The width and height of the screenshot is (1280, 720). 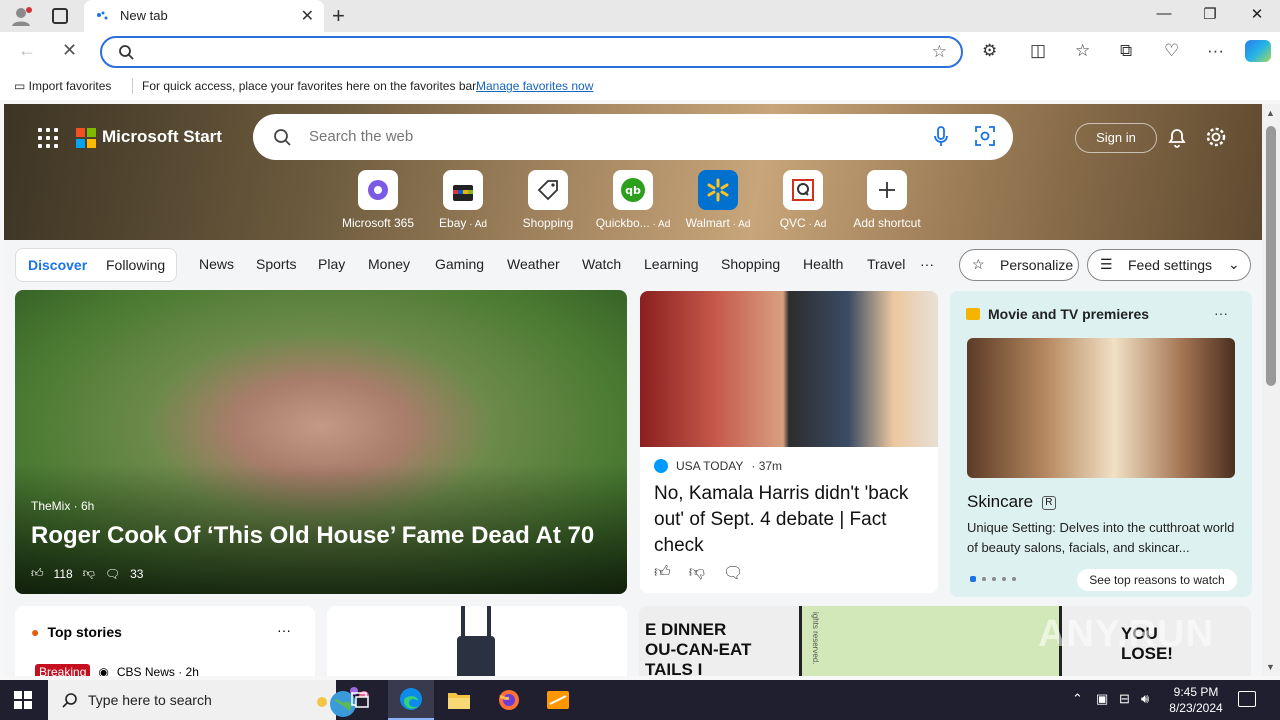 What do you see at coordinates (117, 670) in the screenshot?
I see `top-story-item: Breaking ◉ CBS News · 2h` at bounding box center [117, 670].